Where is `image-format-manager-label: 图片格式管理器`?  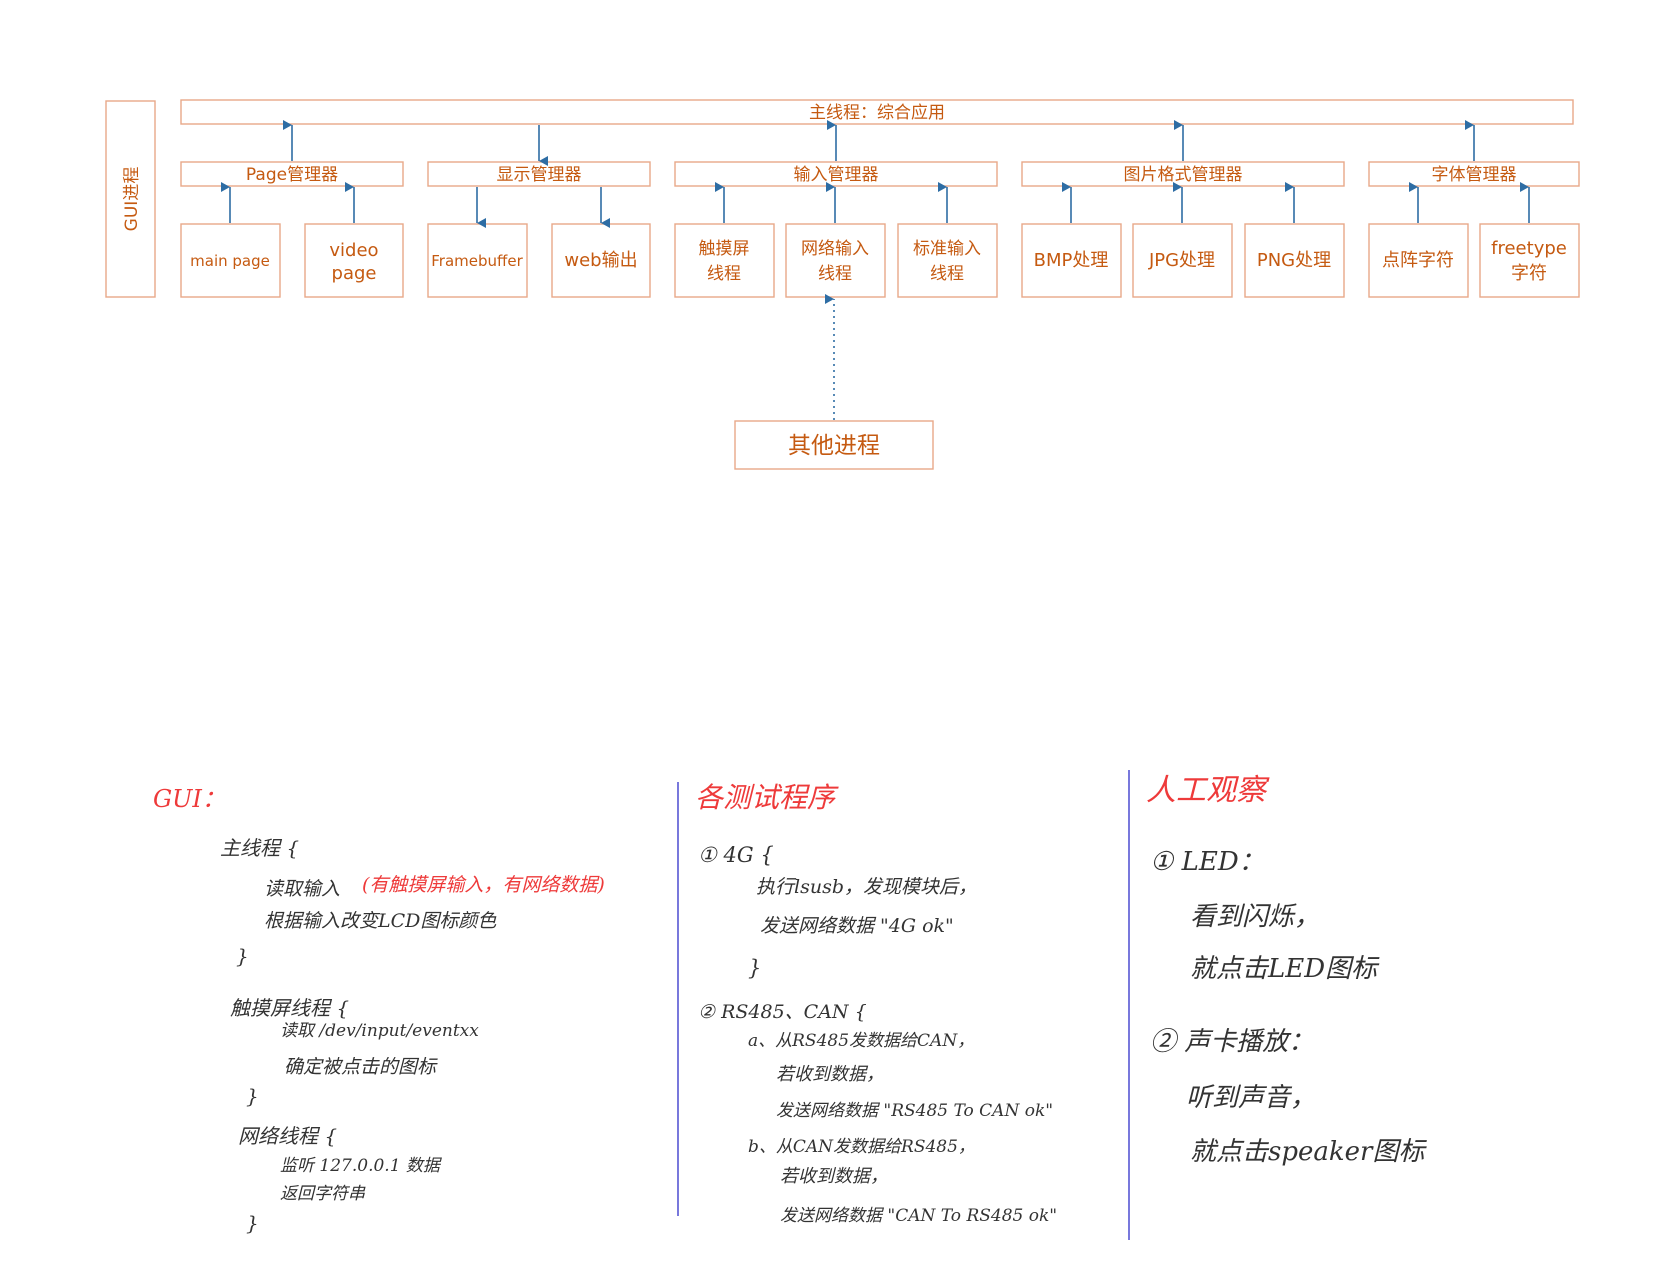
image-format-manager-label: 图片格式管理器 is located at coordinates (1183, 175).